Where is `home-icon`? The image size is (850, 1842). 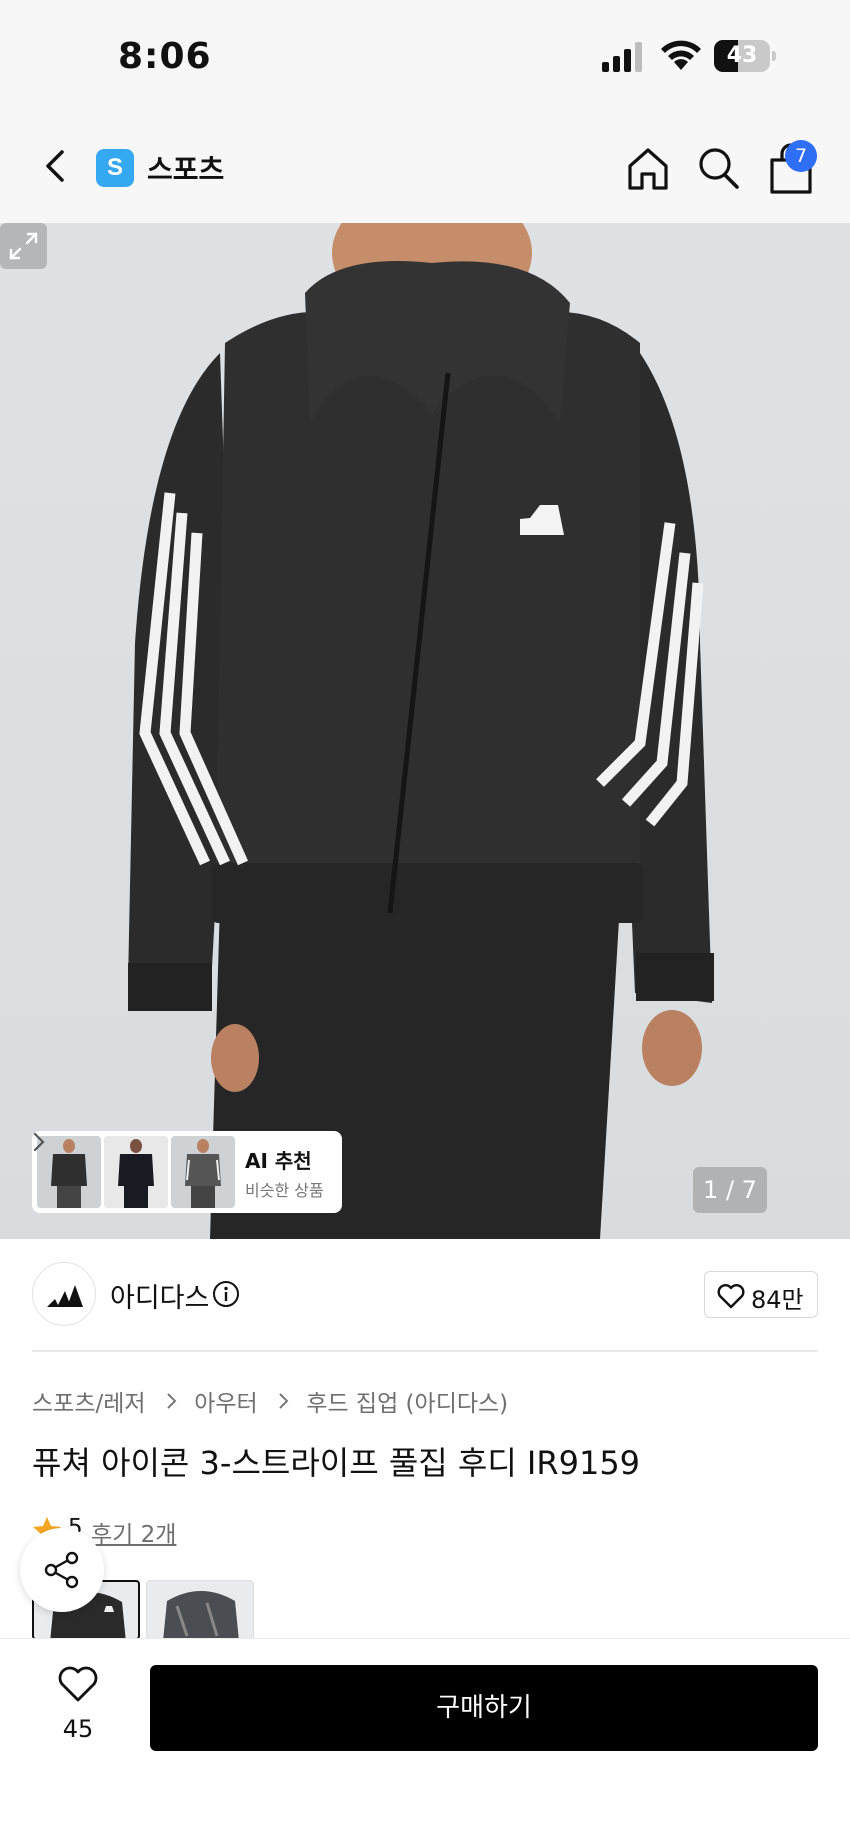
home-icon is located at coordinates (648, 168).